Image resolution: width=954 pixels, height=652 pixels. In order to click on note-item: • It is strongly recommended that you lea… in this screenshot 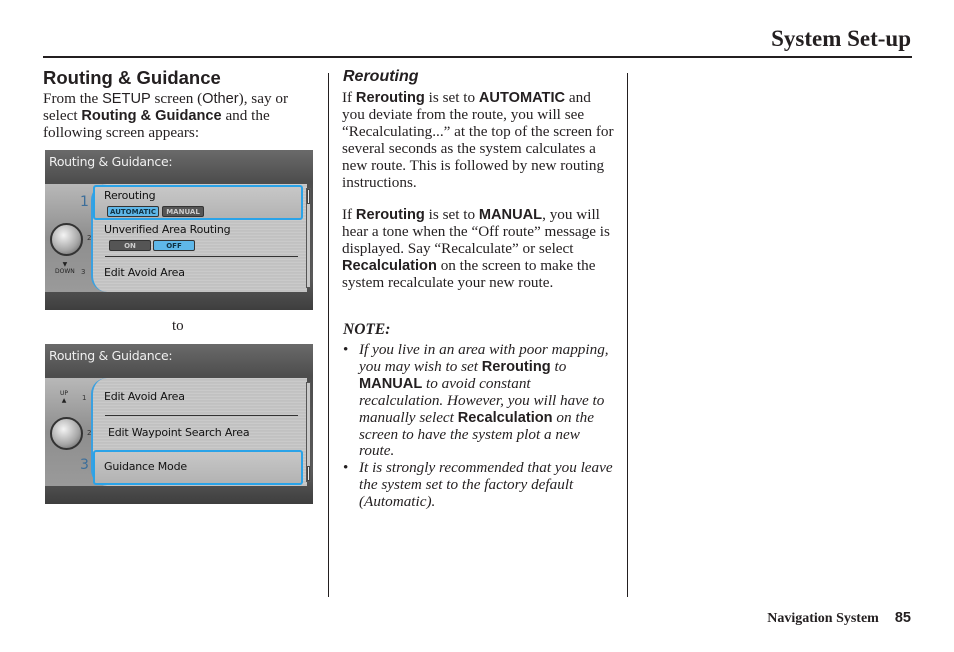, I will do `click(478, 485)`.